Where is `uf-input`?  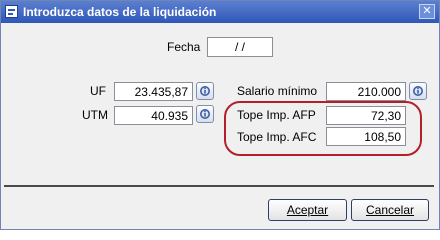
uf-input is located at coordinates (153, 91).